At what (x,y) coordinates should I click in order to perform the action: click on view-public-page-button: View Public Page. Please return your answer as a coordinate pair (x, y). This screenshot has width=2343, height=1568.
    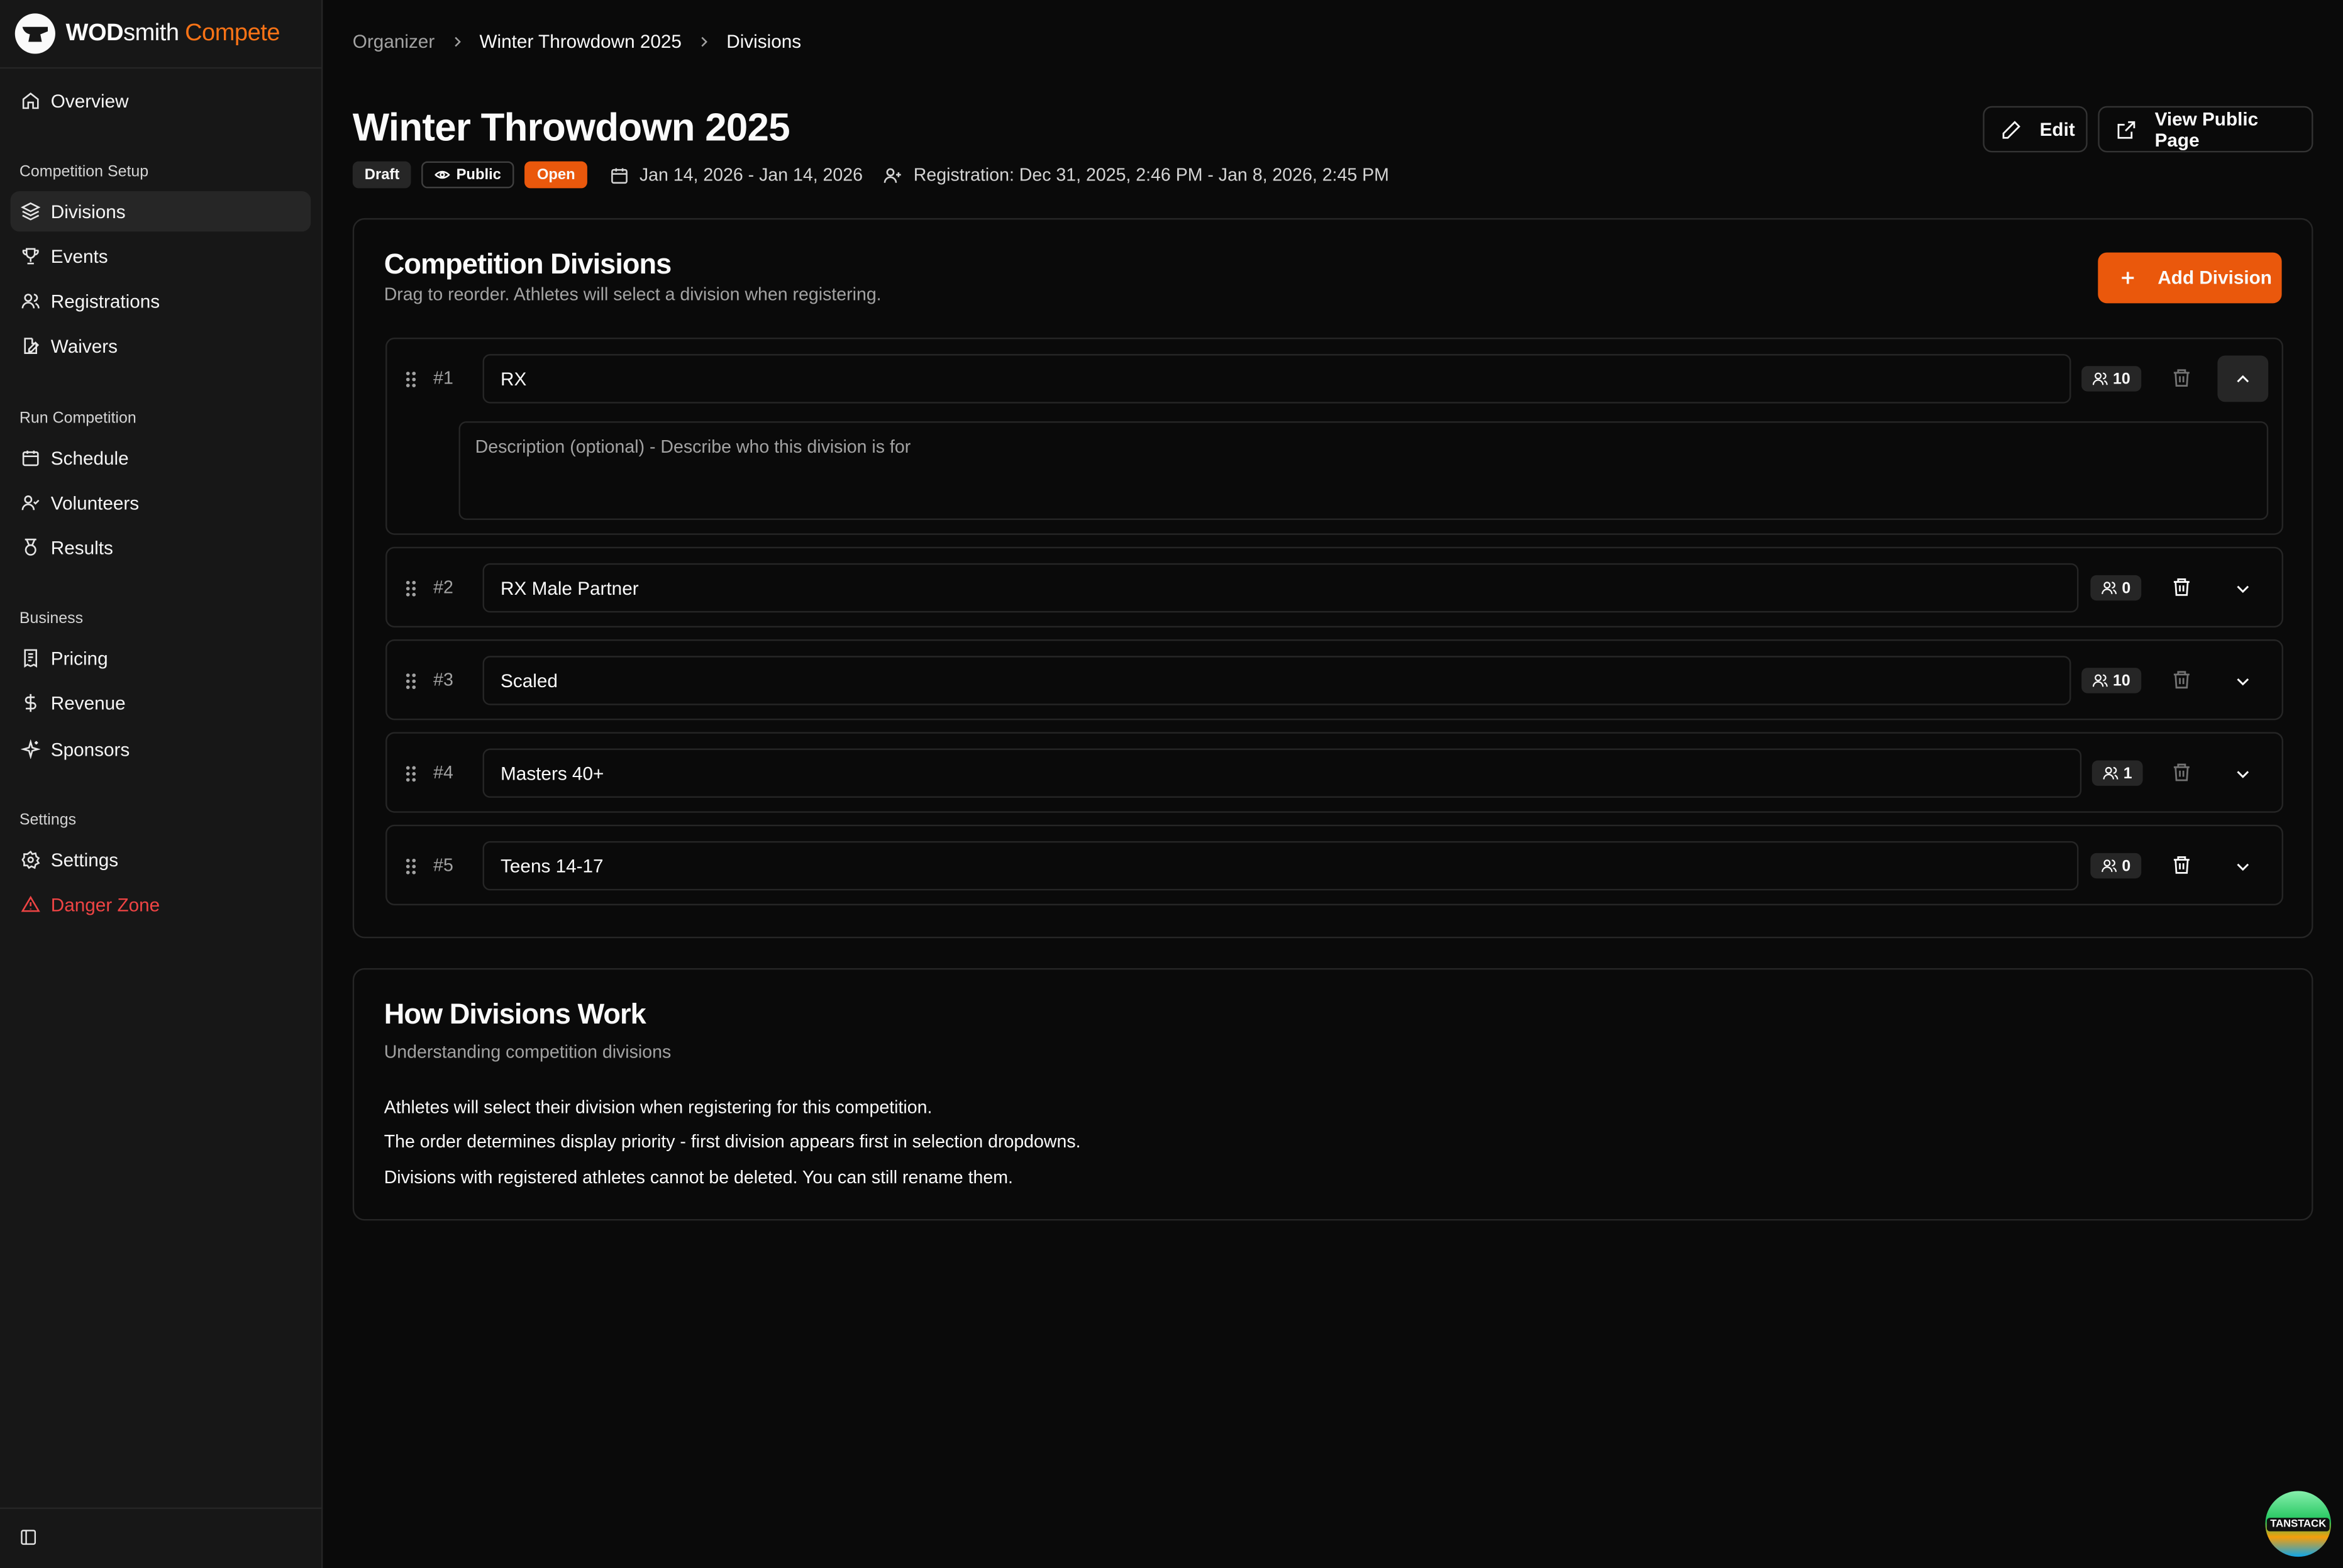
    Looking at the image, I should click on (2205, 129).